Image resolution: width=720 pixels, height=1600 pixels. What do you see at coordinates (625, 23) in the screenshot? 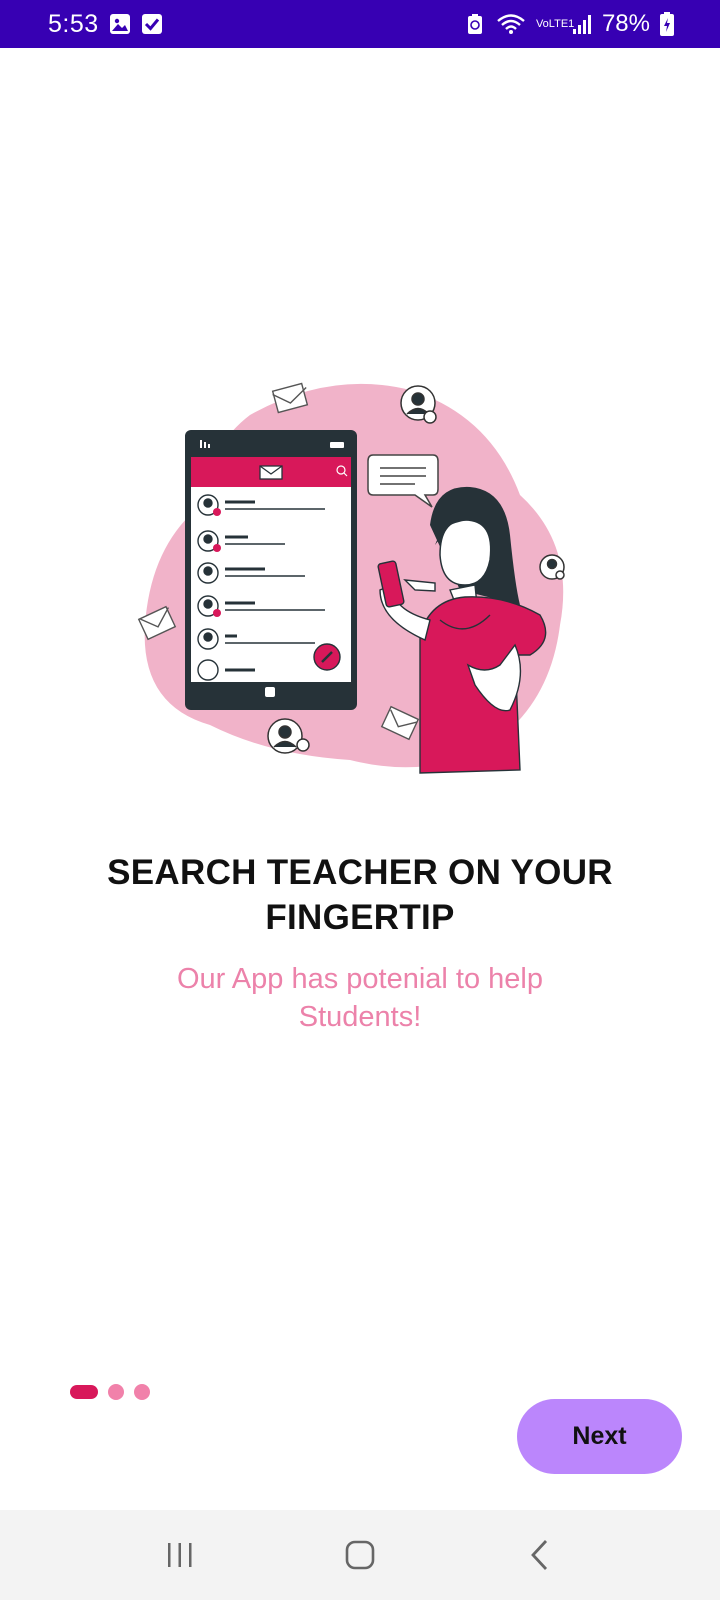
I see `battery-percent: 78%` at bounding box center [625, 23].